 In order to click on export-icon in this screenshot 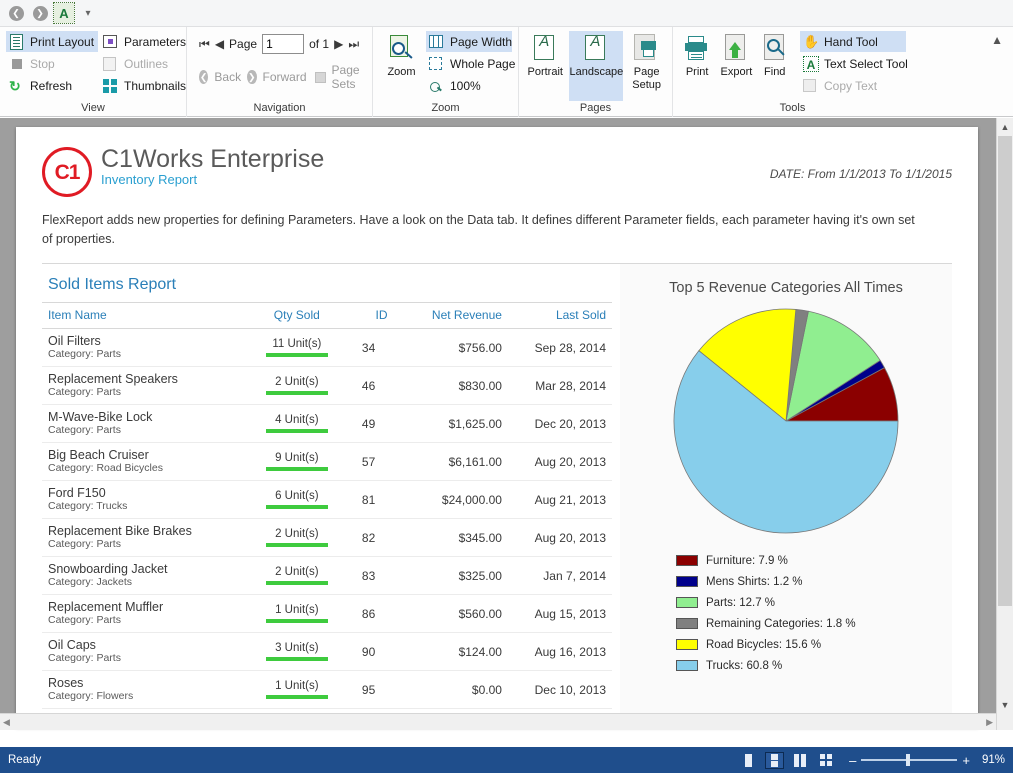, I will do `click(736, 49)`.